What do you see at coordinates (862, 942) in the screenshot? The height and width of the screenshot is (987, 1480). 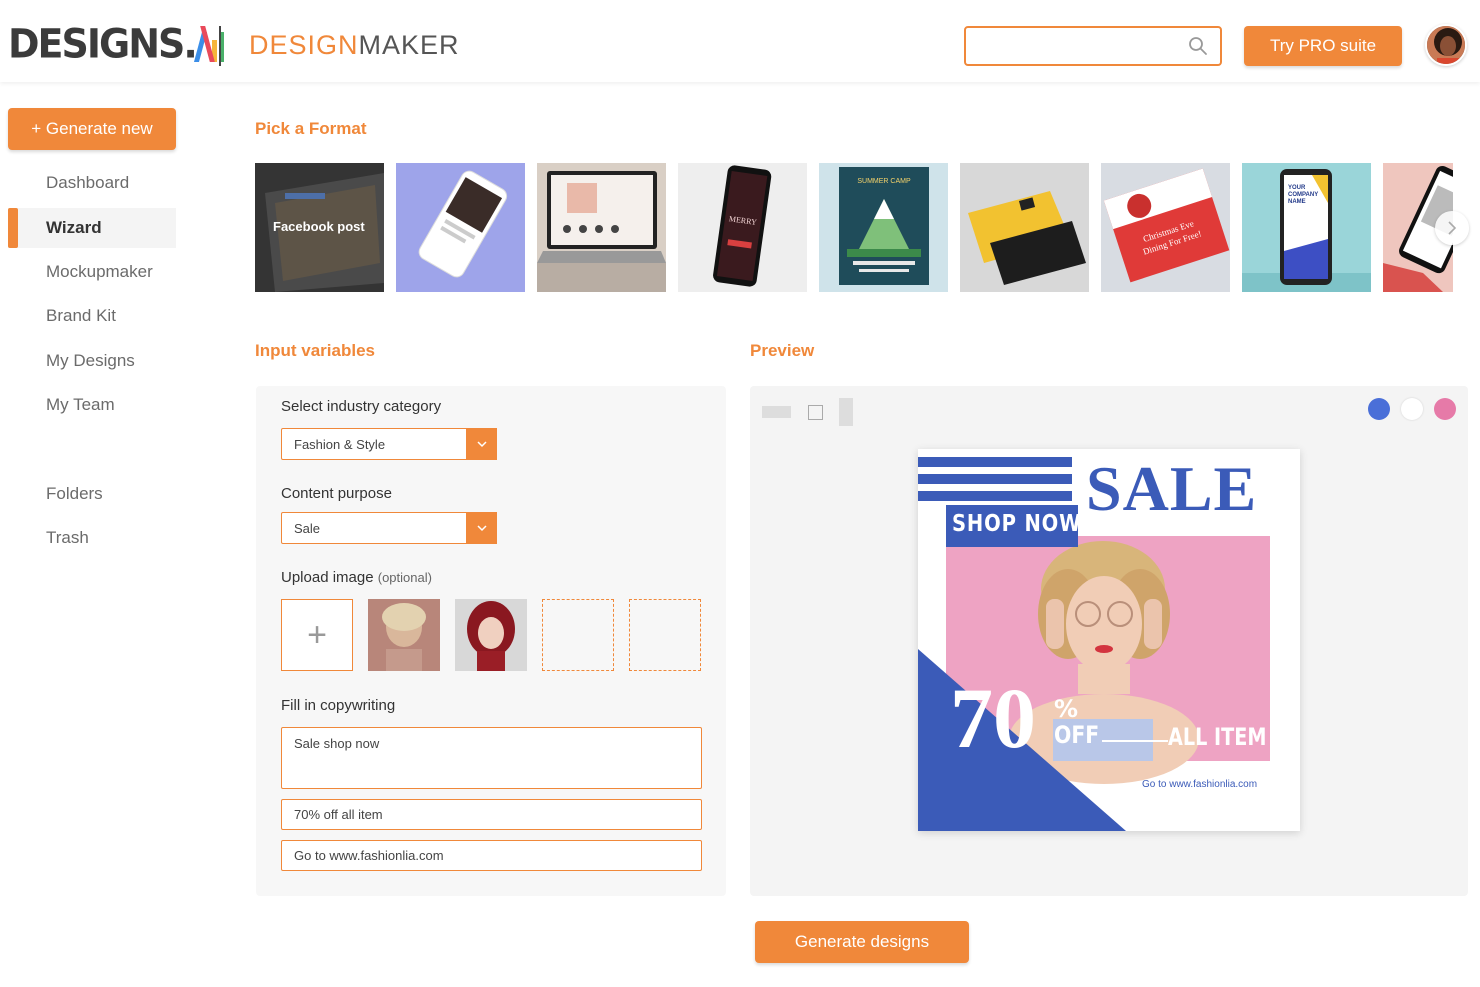 I see `generate-designs-button: Generate designs` at bounding box center [862, 942].